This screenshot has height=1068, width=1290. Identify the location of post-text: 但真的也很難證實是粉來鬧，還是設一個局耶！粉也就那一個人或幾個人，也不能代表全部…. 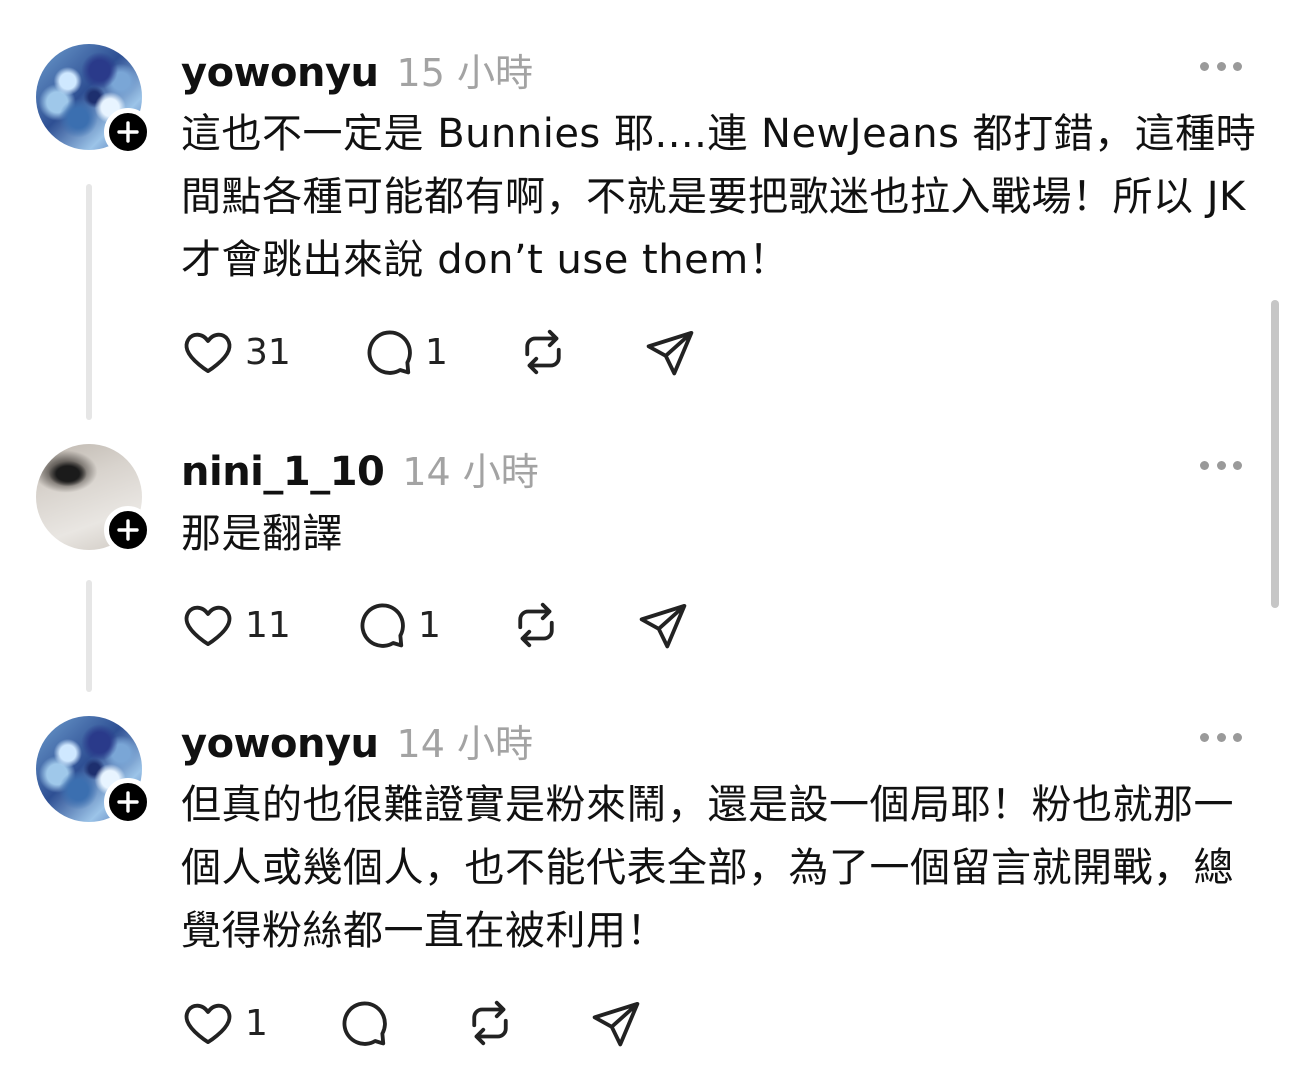
(707, 868).